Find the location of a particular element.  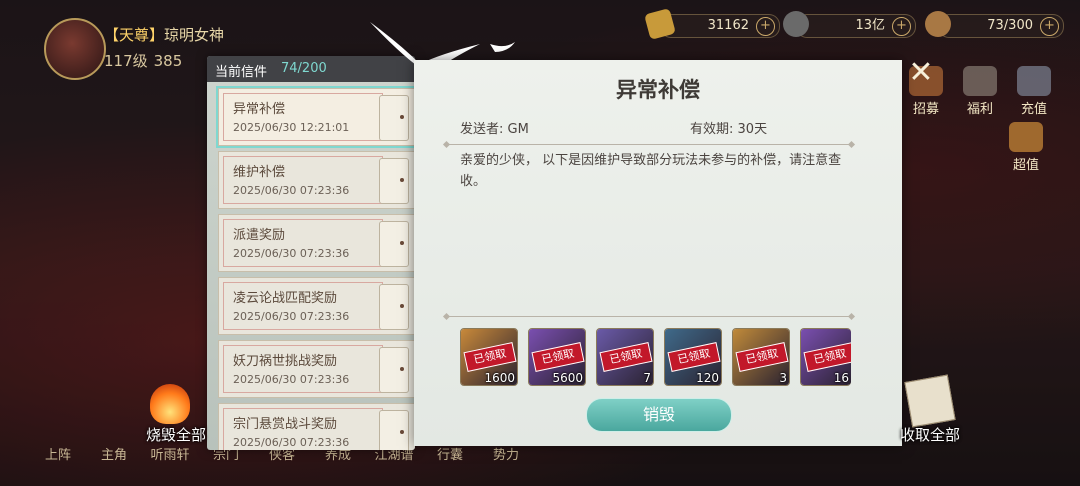

player-level: 117级 385 is located at coordinates (143, 60).